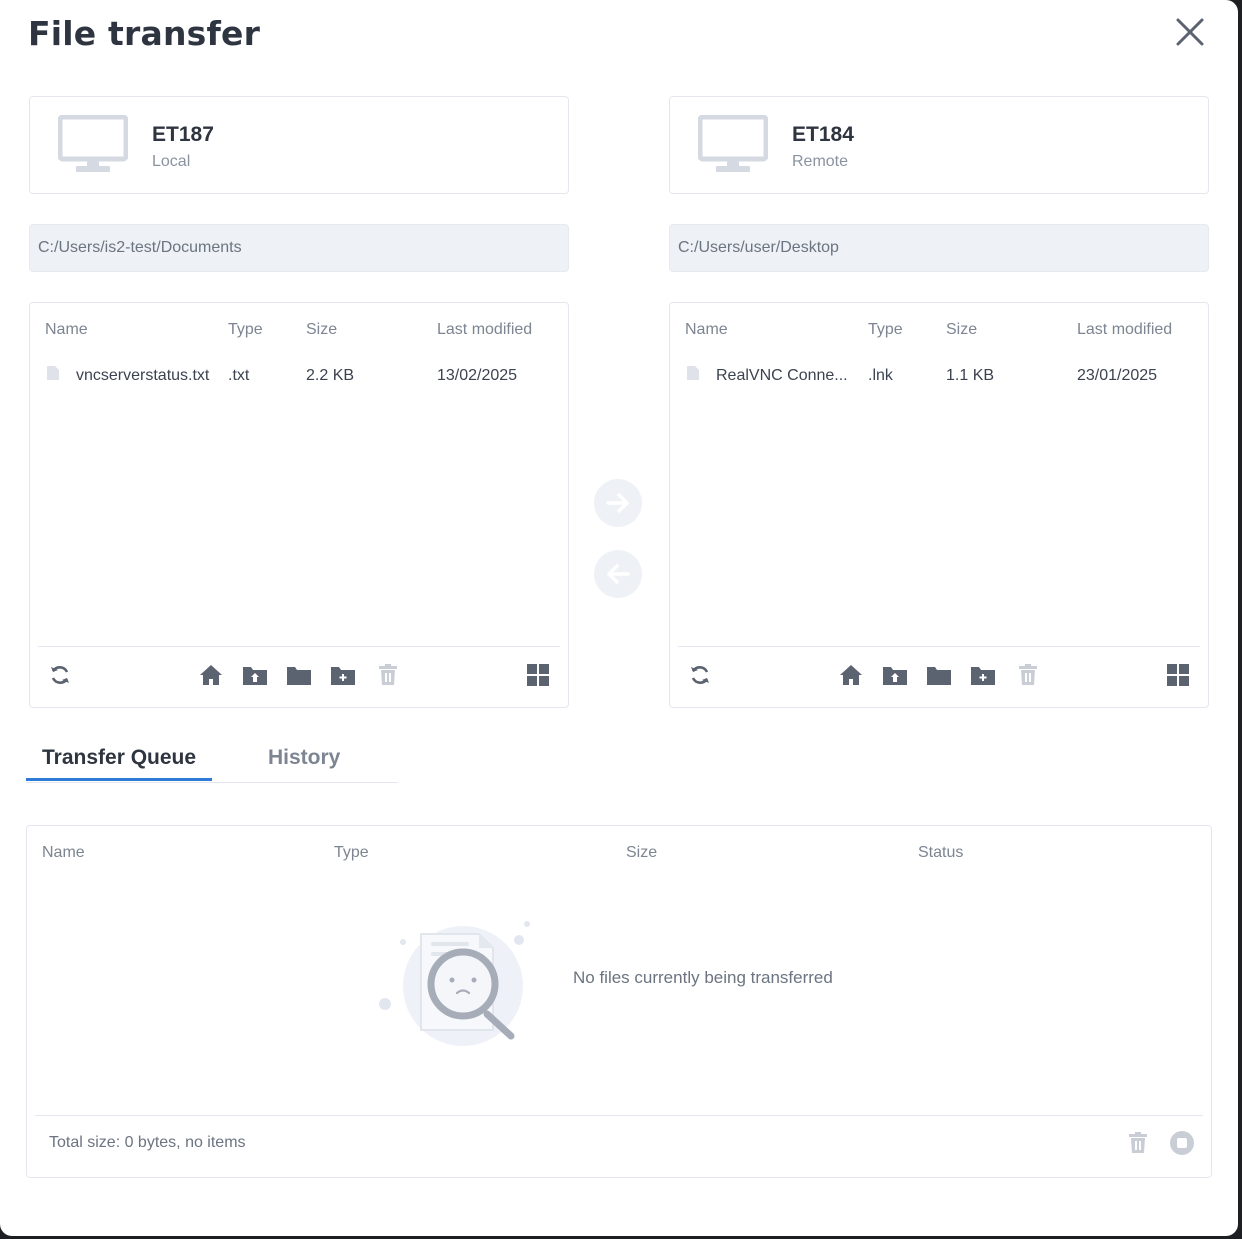 Image resolution: width=1242 pixels, height=1239 pixels. Describe the element at coordinates (330, 375) in the screenshot. I see `file-size: 2.2 KB` at that location.